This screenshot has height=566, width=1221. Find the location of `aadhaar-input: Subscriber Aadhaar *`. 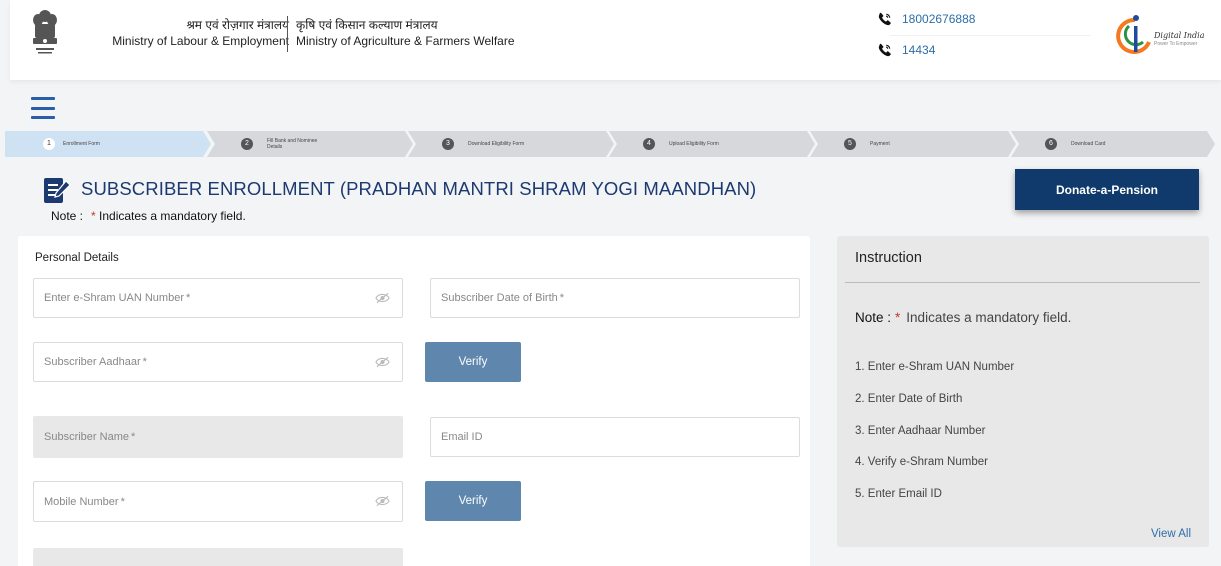

aadhaar-input: Subscriber Aadhaar * is located at coordinates (218, 362).